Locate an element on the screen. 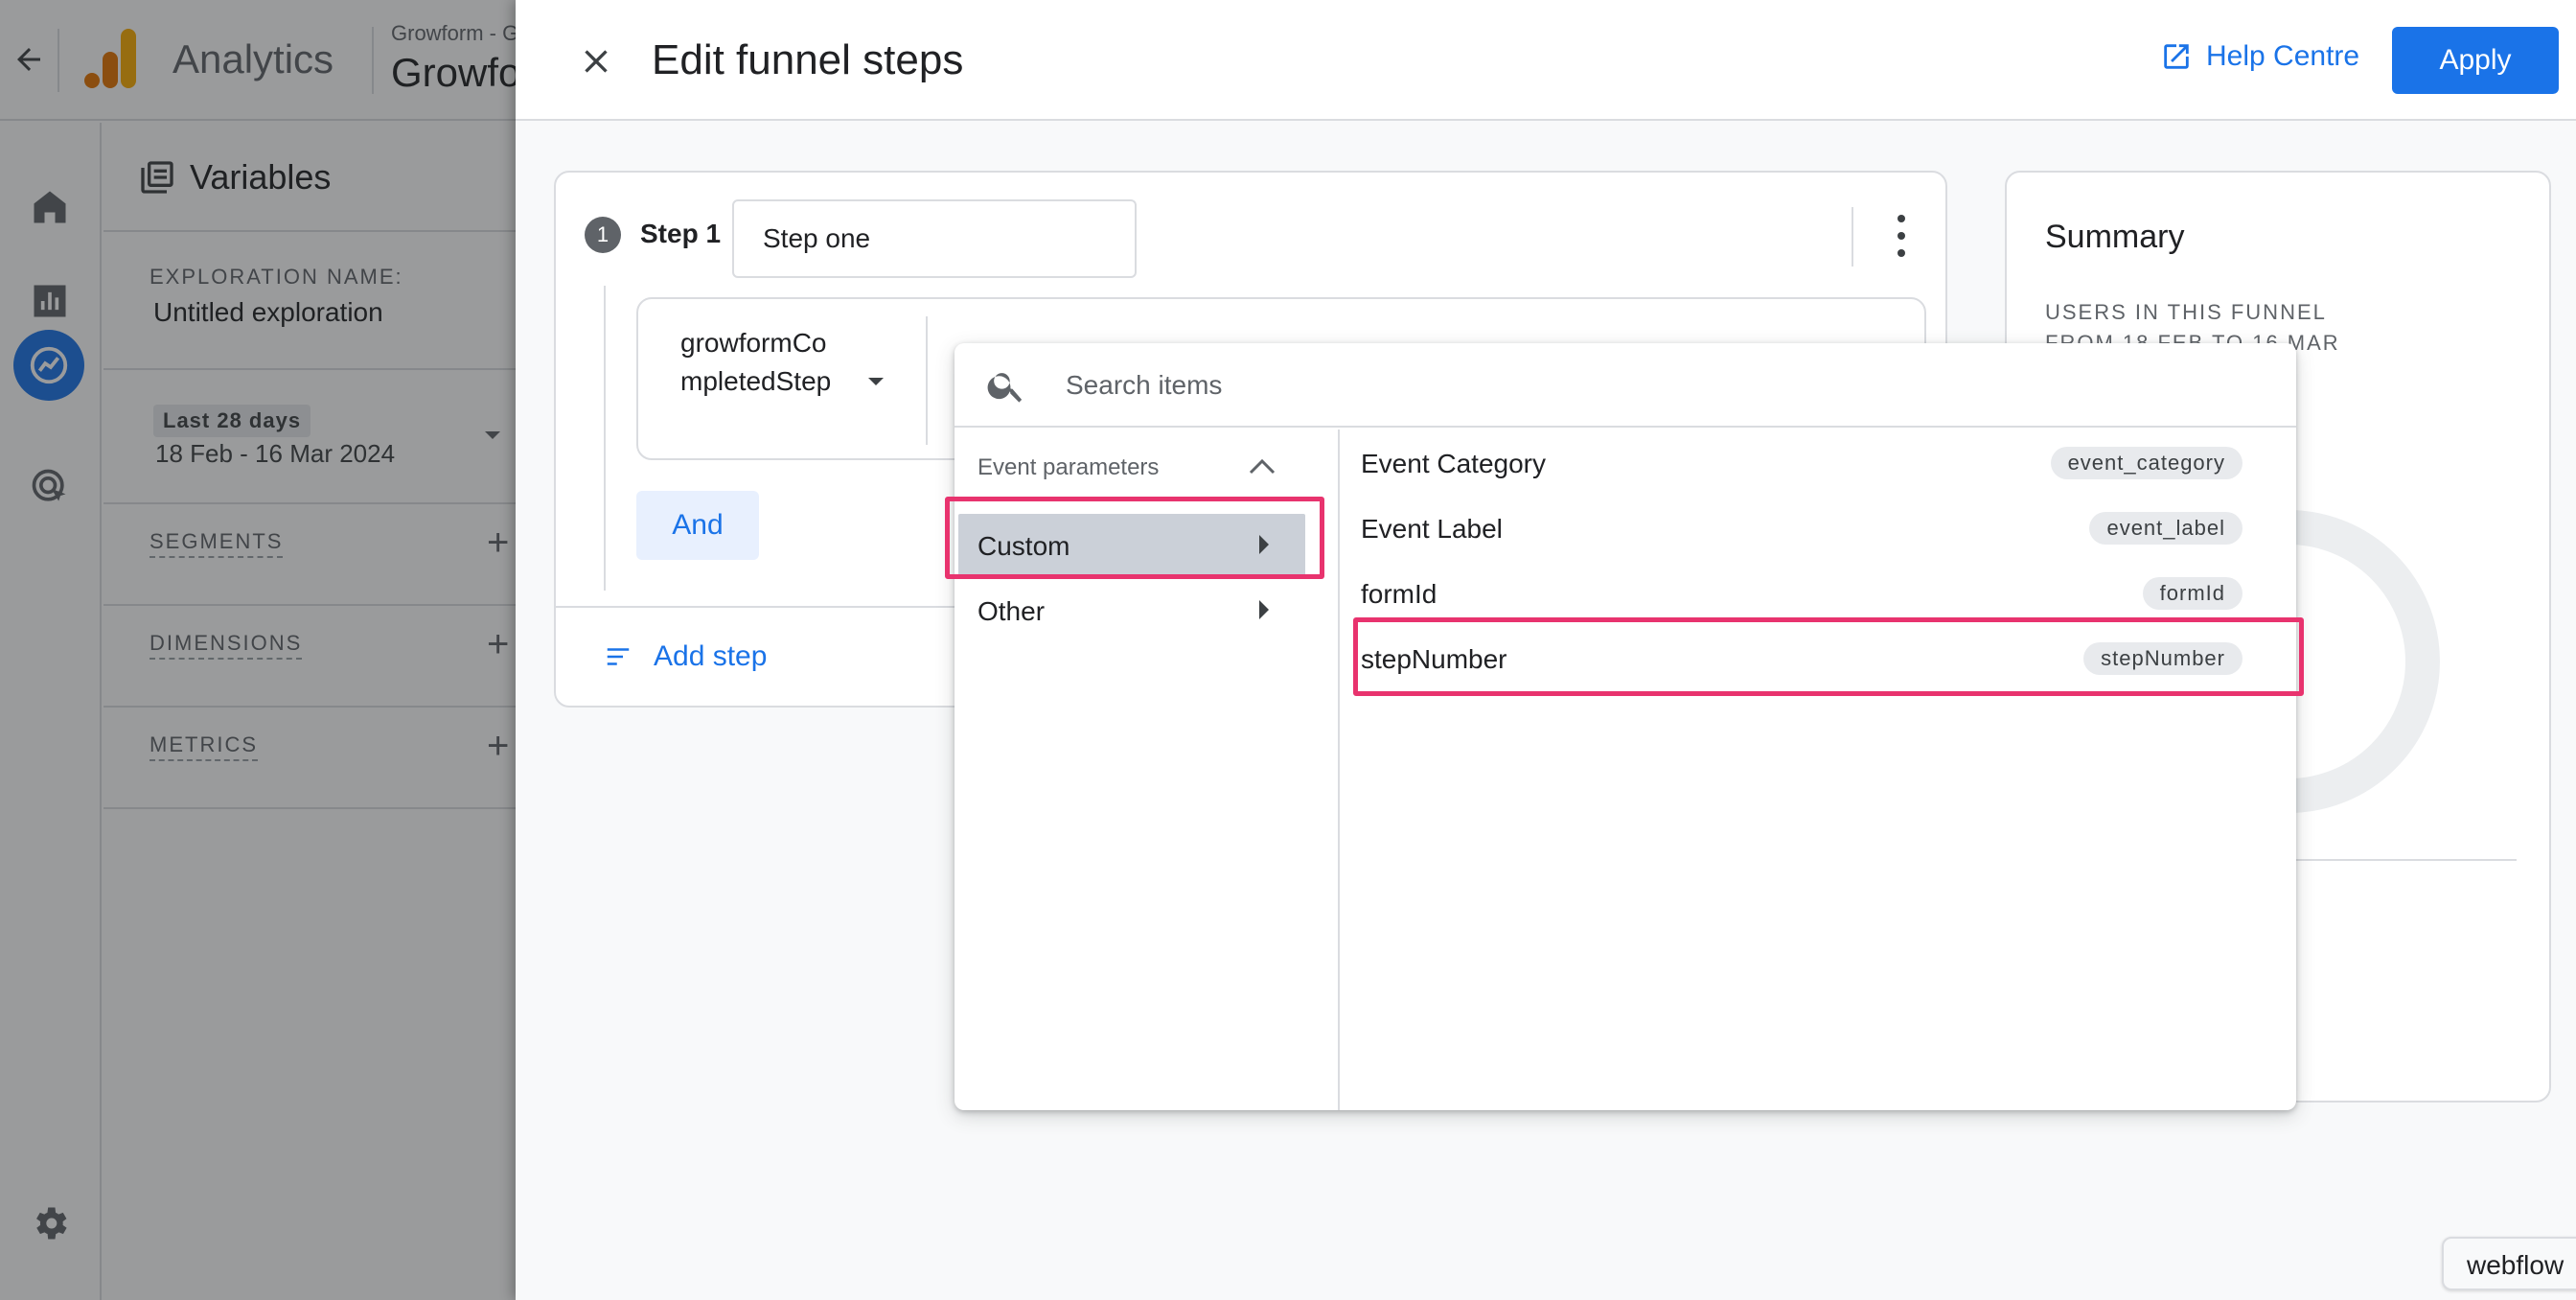 The image size is (2576, 1300). parameter-name: formId is located at coordinates (1399, 594).